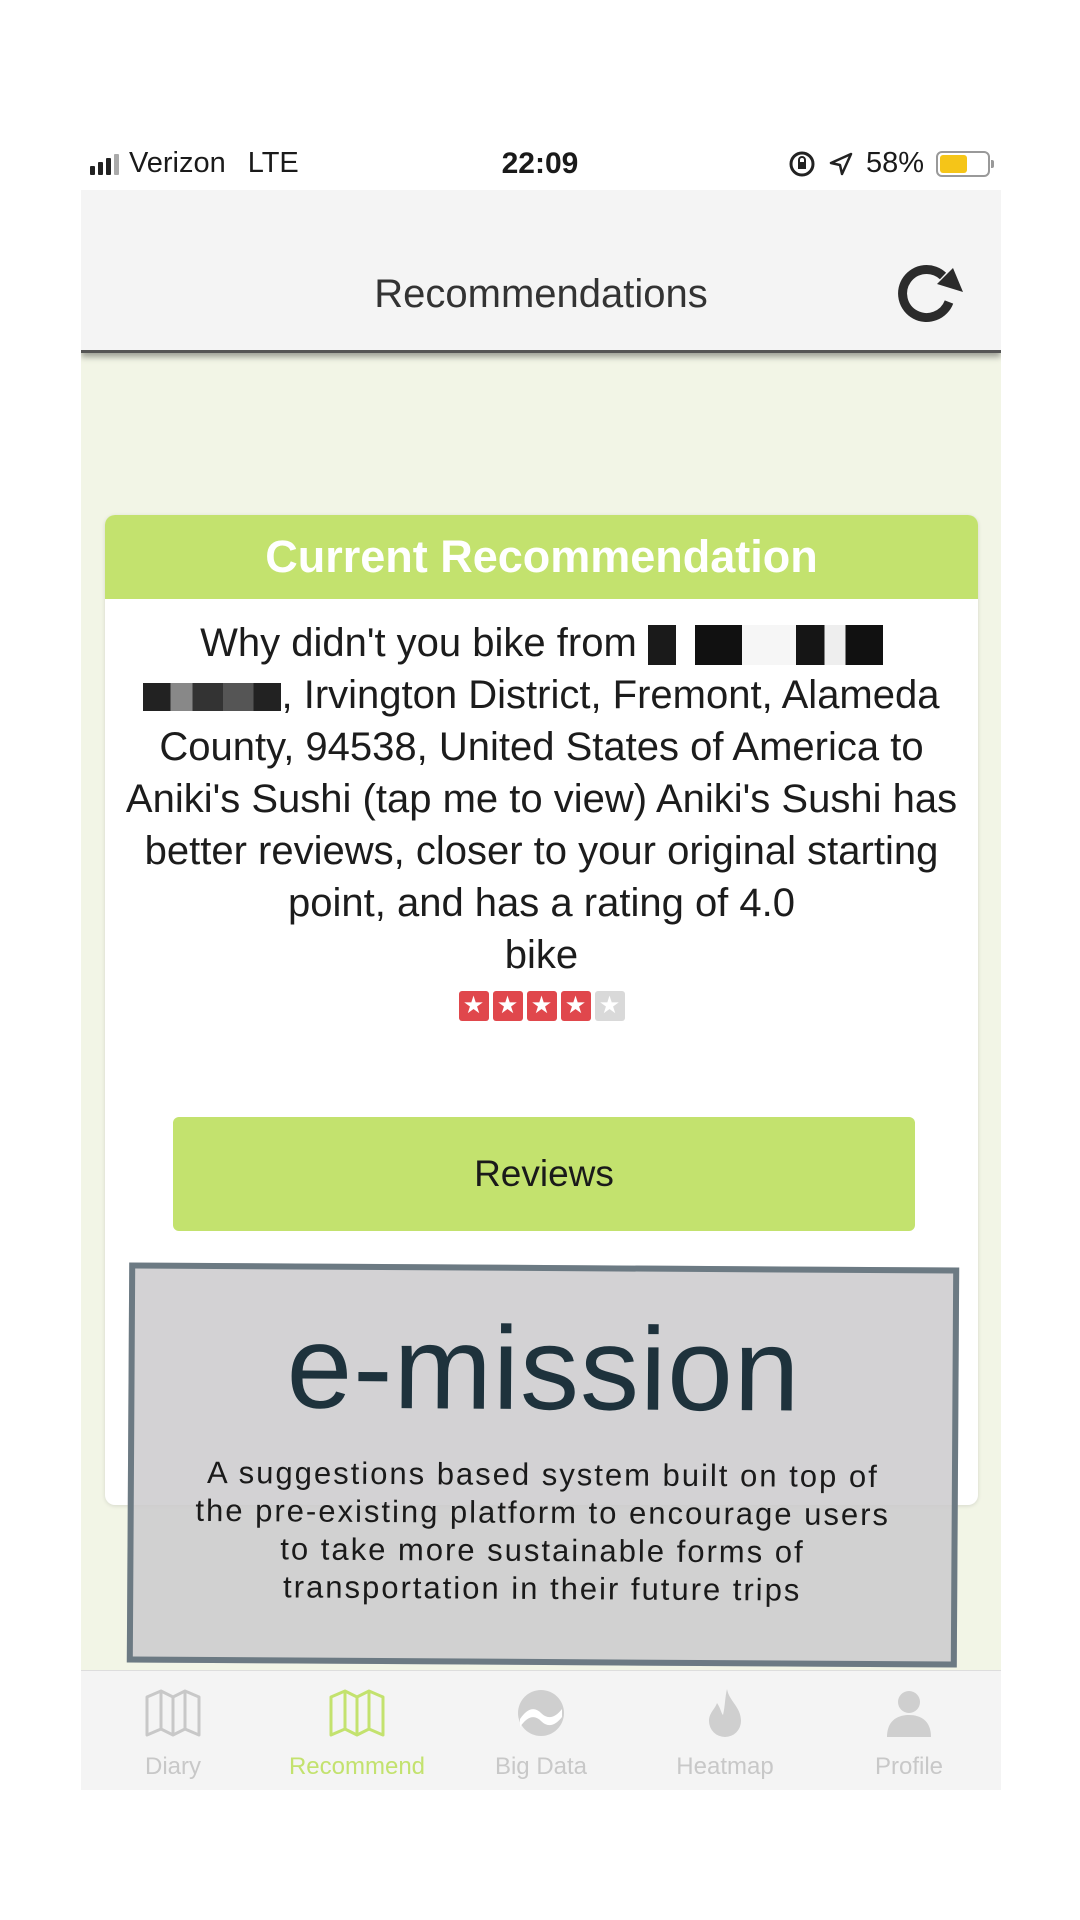 The height and width of the screenshot is (1920, 1080). I want to click on battery-percent: 58%, so click(894, 163).